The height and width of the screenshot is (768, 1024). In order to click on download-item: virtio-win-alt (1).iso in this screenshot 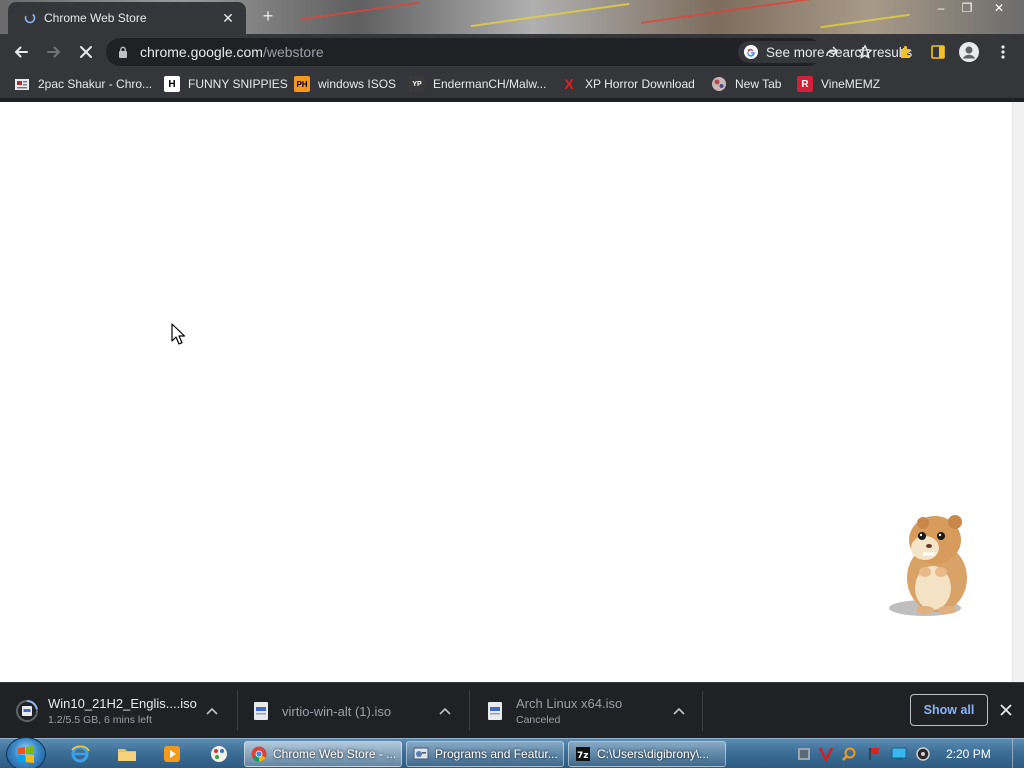, I will do `click(357, 711)`.